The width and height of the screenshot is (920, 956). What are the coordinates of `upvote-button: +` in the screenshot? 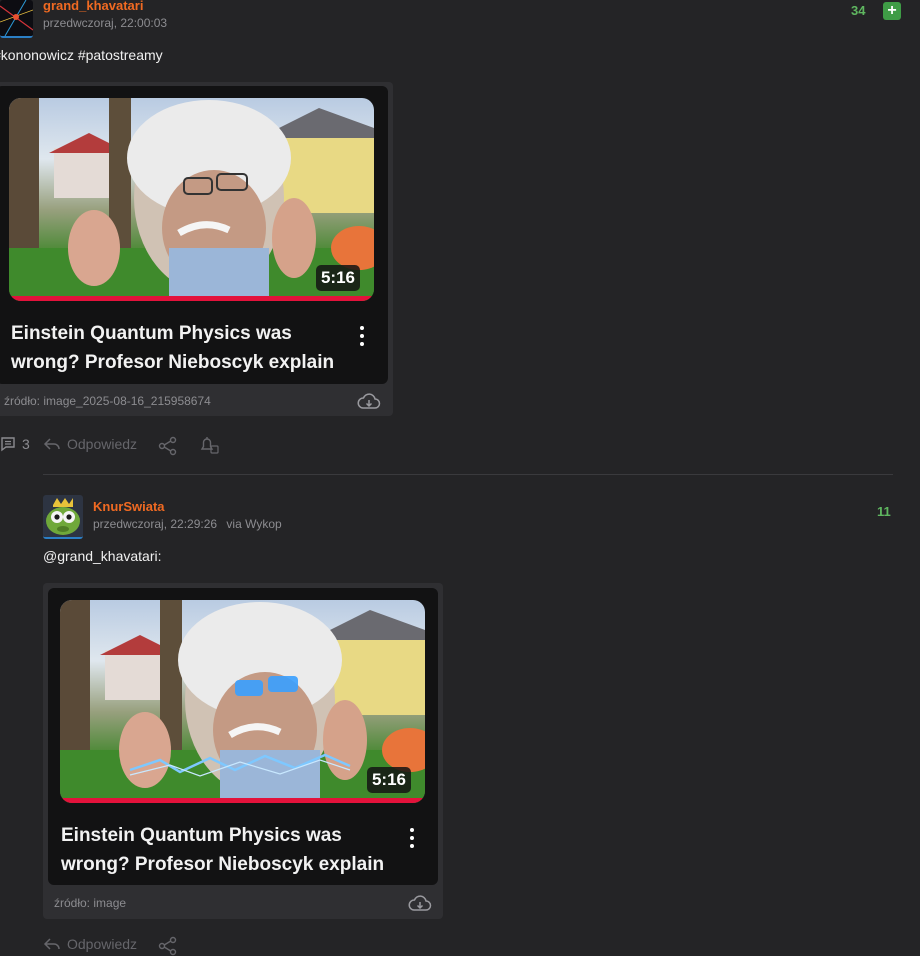 It's located at (892, 11).